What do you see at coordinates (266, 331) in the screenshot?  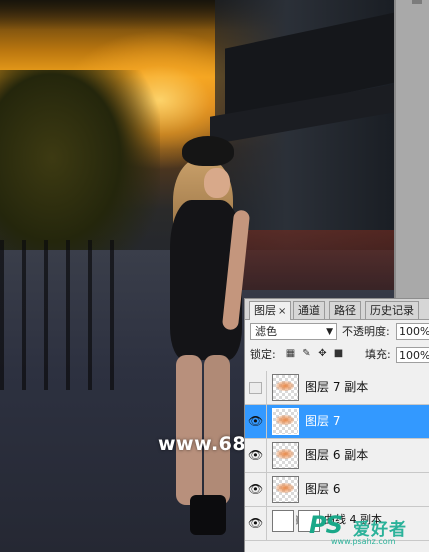 I see `blend-mode-value: 滤色` at bounding box center [266, 331].